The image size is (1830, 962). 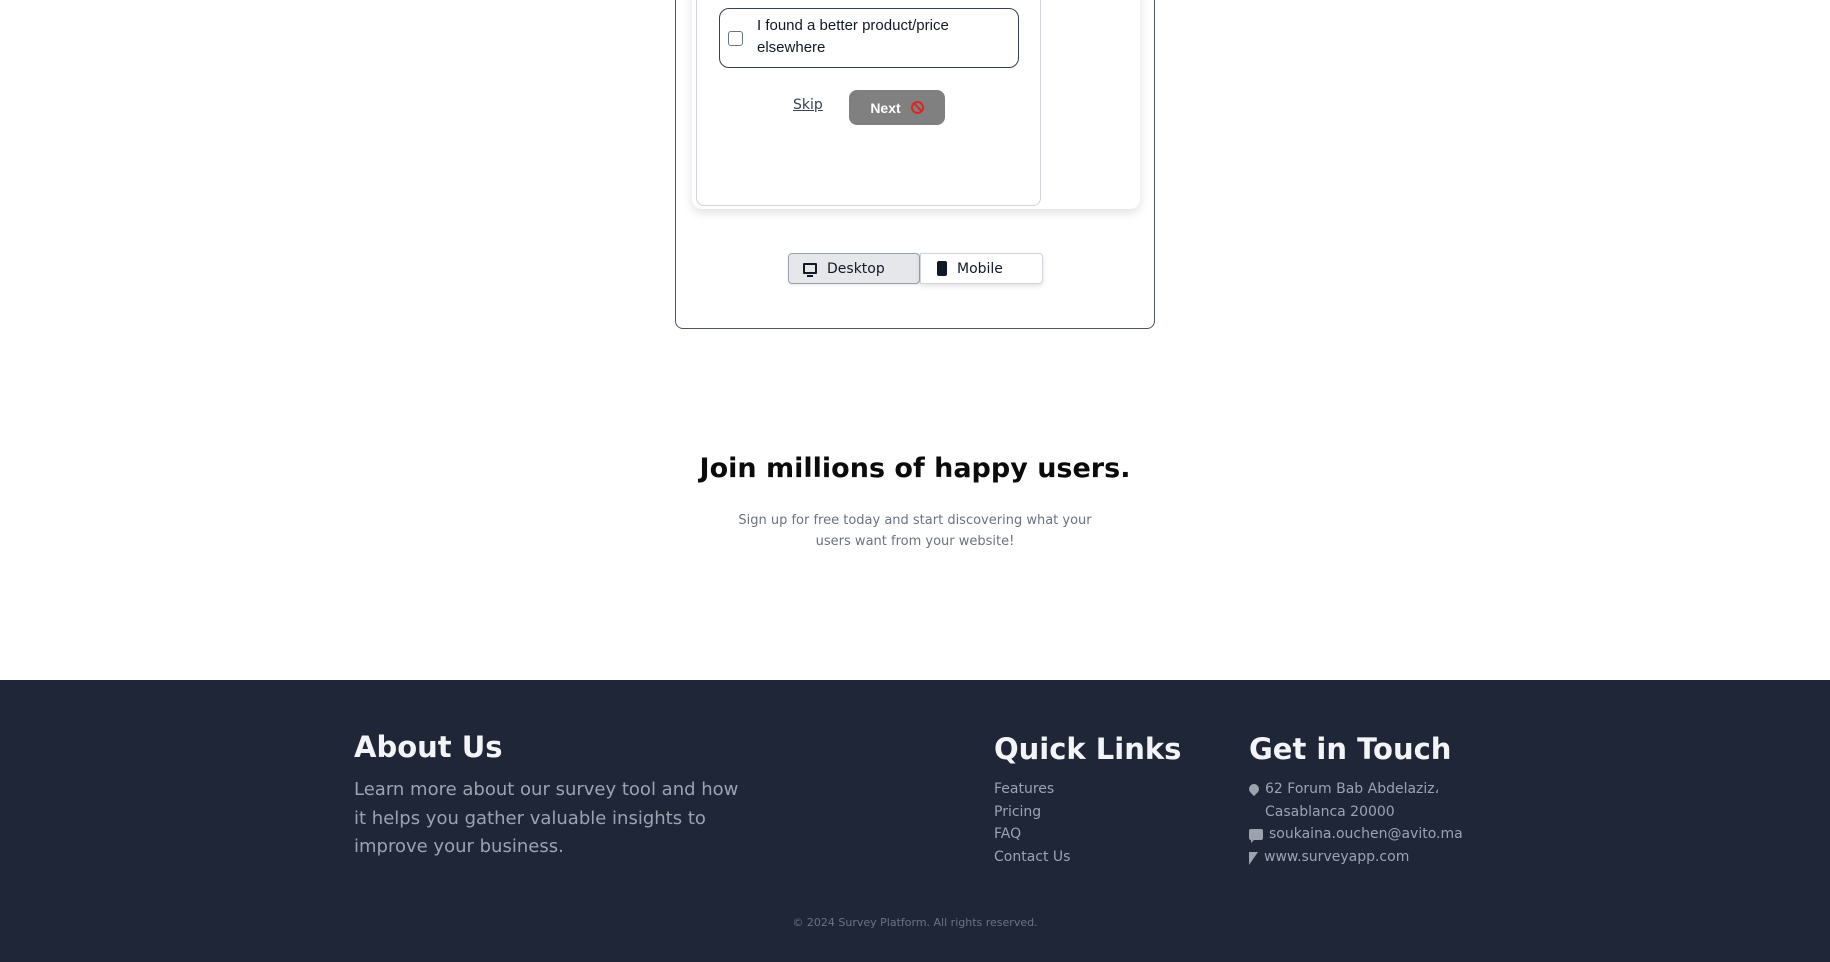 What do you see at coordinates (917, 107) in the screenshot?
I see `ban-icon` at bounding box center [917, 107].